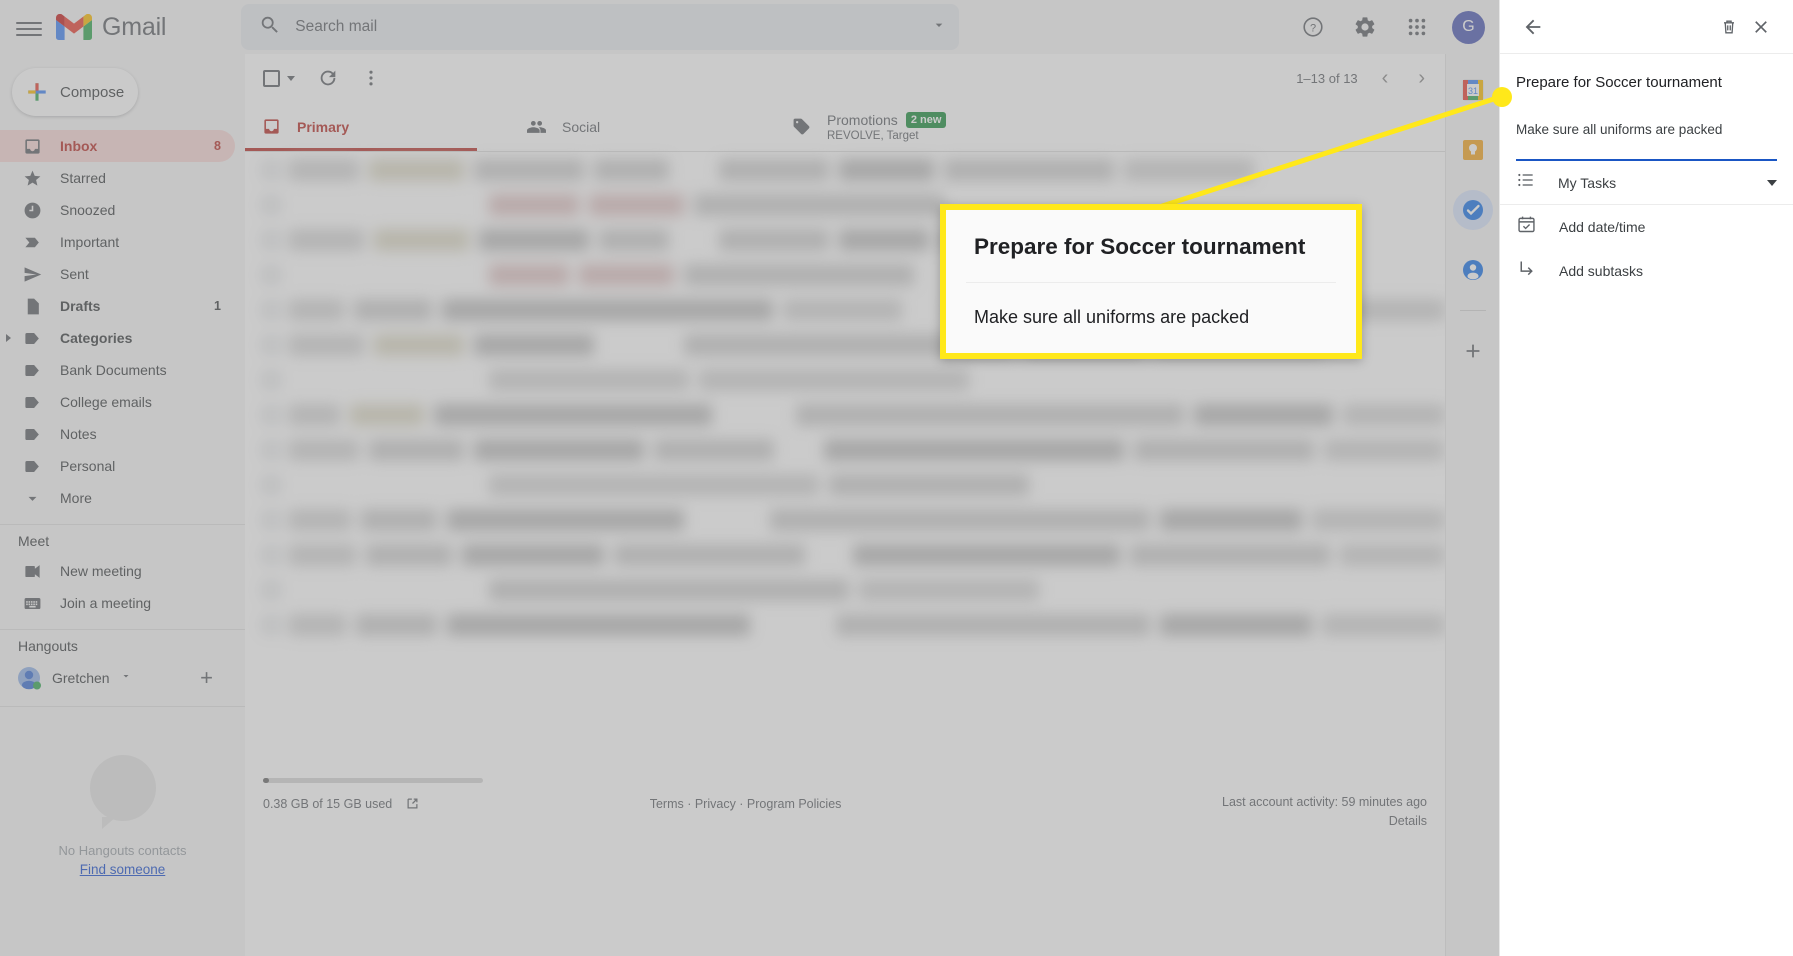  Describe the element at coordinates (76, 498) in the screenshot. I see `sidebar-item-label: More` at that location.